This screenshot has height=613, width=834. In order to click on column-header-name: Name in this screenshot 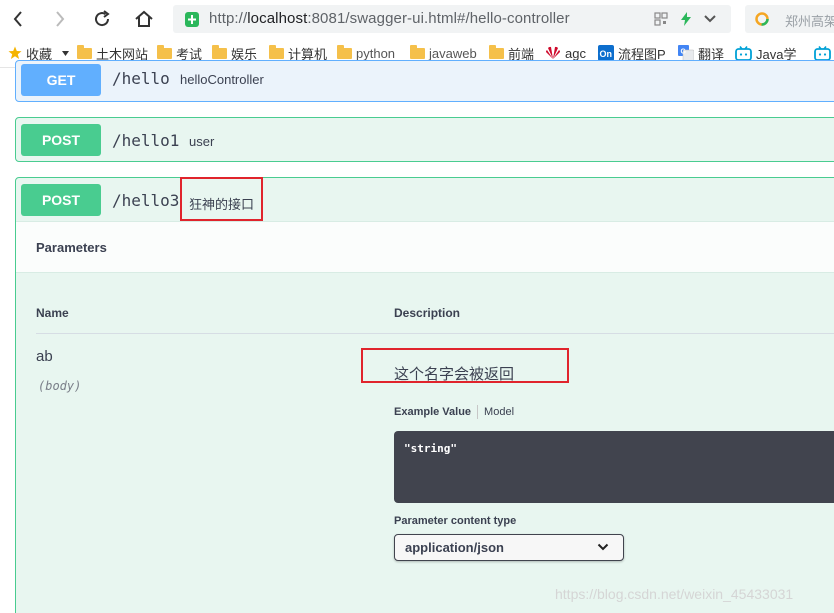, I will do `click(52, 313)`.